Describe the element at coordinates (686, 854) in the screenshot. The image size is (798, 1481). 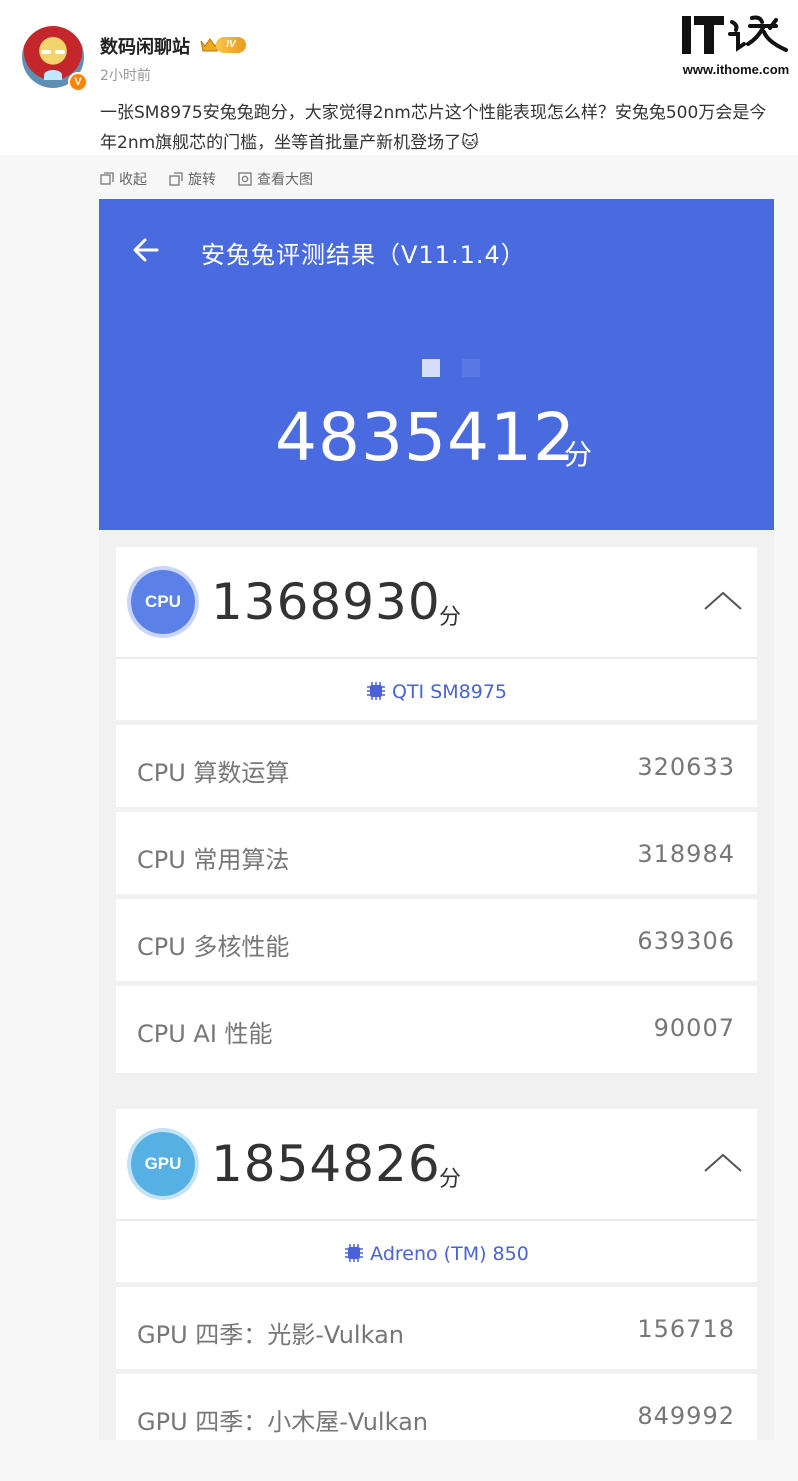
I see `row-value: 318984` at that location.